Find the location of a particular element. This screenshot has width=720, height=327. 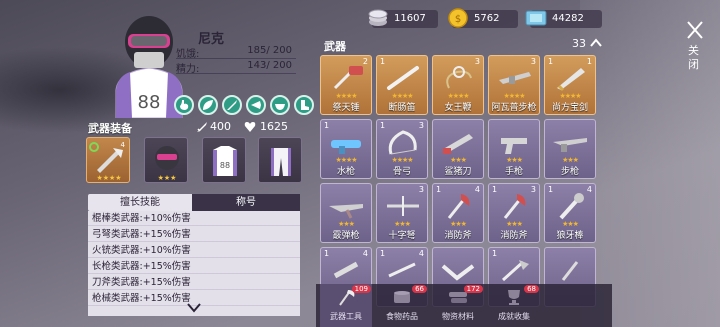

weapon-card: 3 ★★★ 十字弩 is located at coordinates (402, 213).